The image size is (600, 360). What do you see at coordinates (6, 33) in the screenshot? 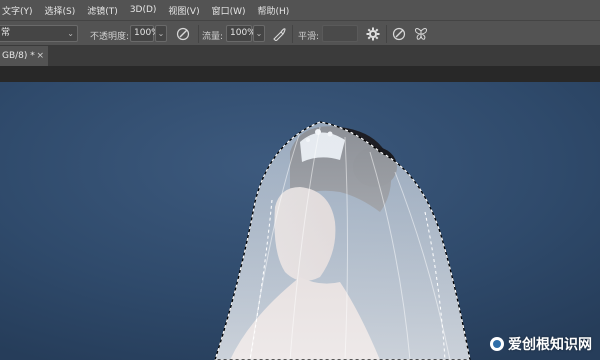
I see `blend-mode-value: 常` at bounding box center [6, 33].